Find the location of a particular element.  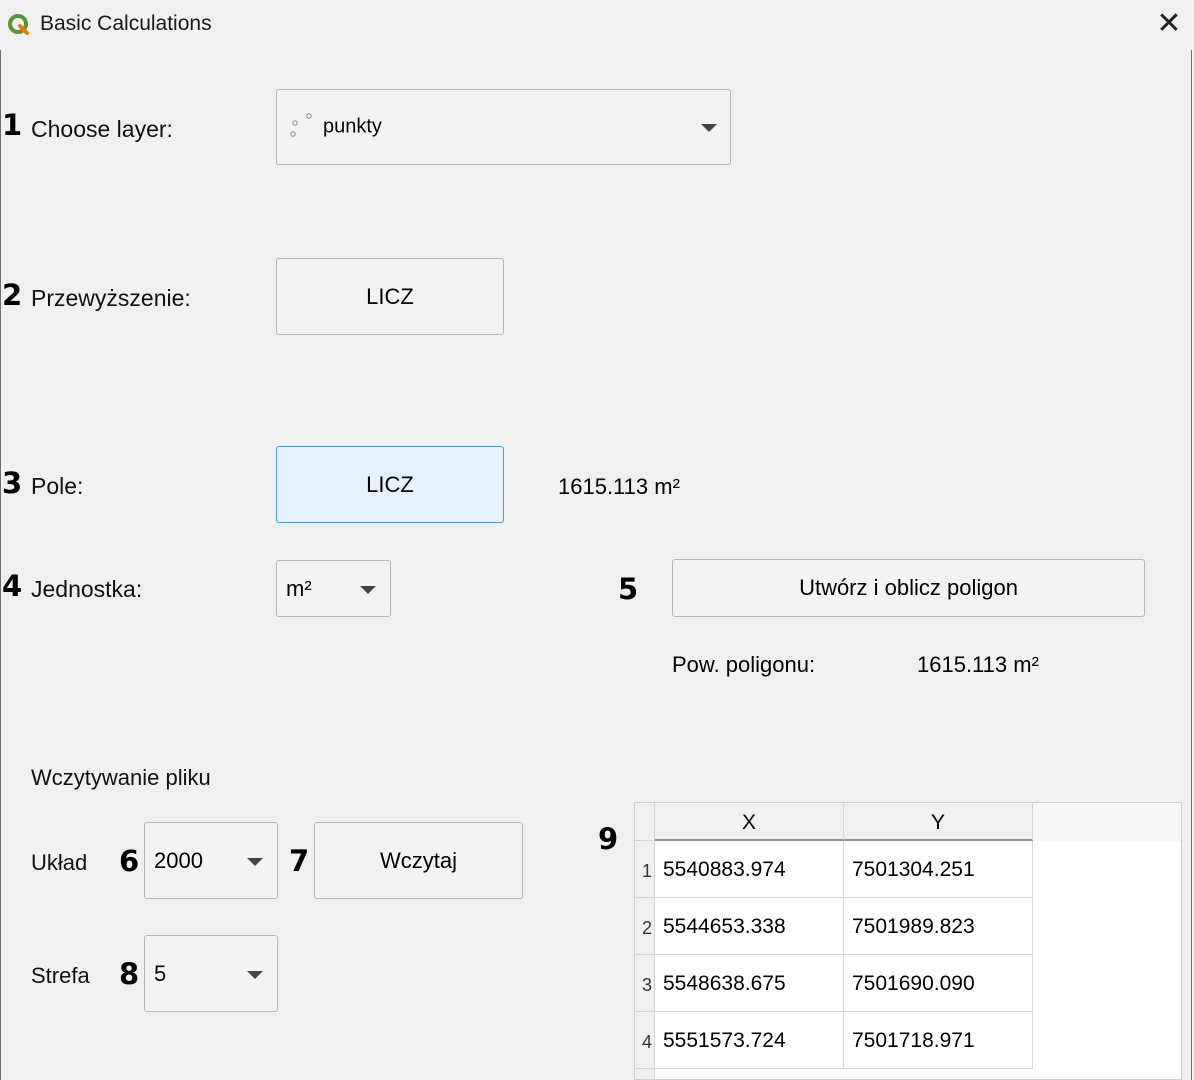

step-number-9: 9 is located at coordinates (608, 839).